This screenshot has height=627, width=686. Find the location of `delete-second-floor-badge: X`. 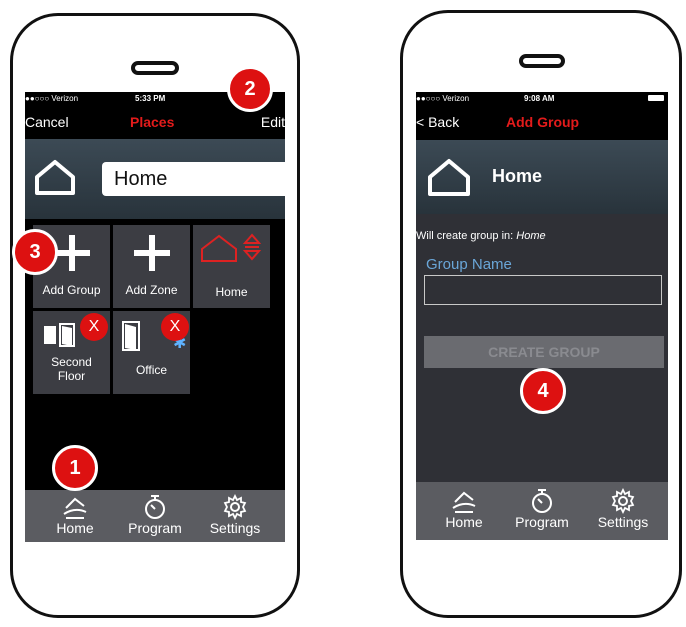

delete-second-floor-badge: X is located at coordinates (94, 327).